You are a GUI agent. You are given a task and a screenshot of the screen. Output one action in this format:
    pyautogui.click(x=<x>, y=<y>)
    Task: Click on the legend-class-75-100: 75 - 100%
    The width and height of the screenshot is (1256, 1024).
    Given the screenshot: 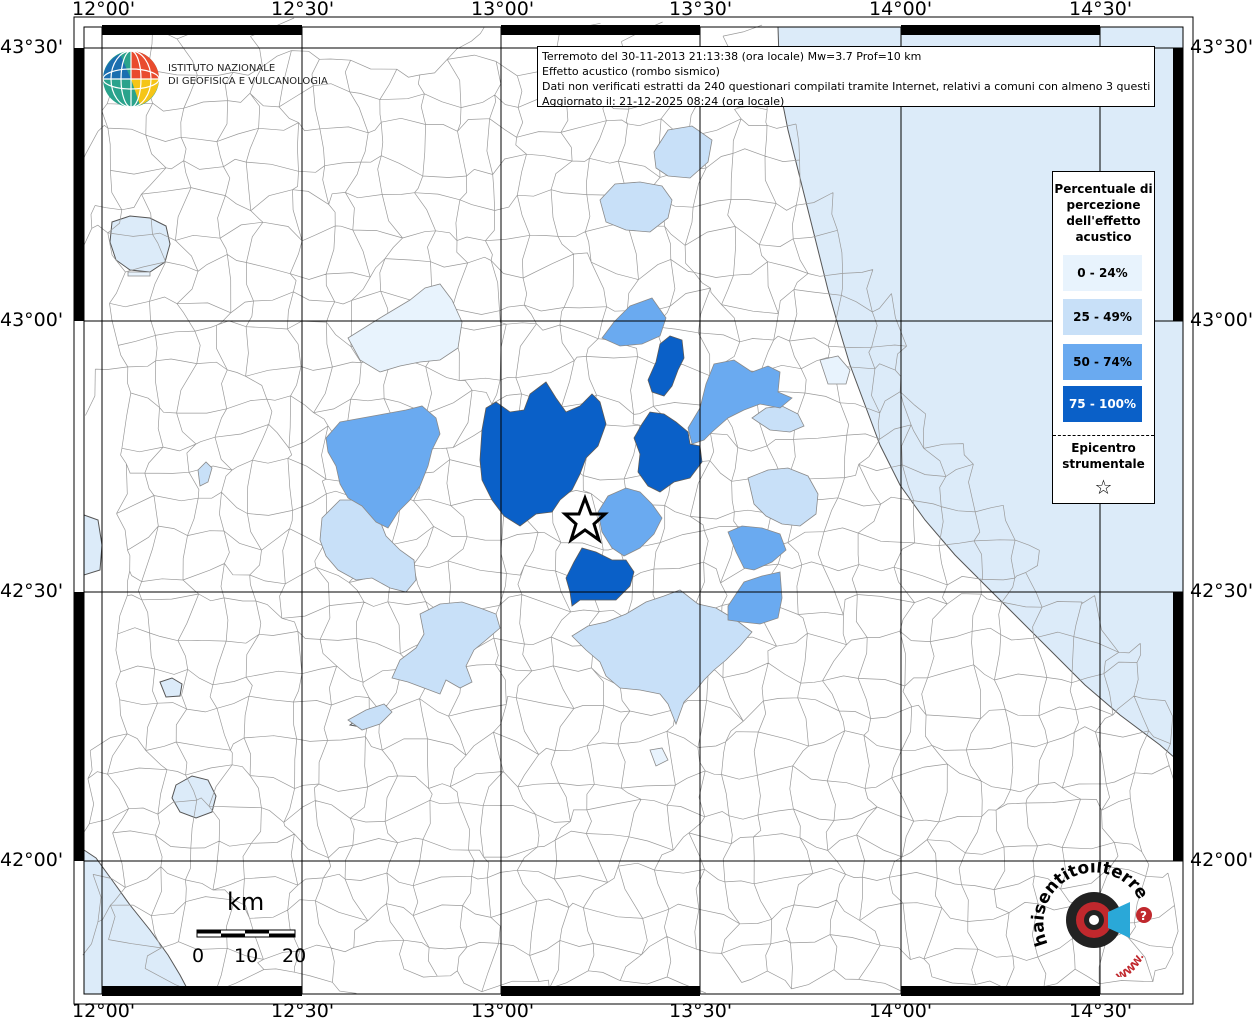 What is the action you would take?
    pyautogui.click(x=1102, y=404)
    